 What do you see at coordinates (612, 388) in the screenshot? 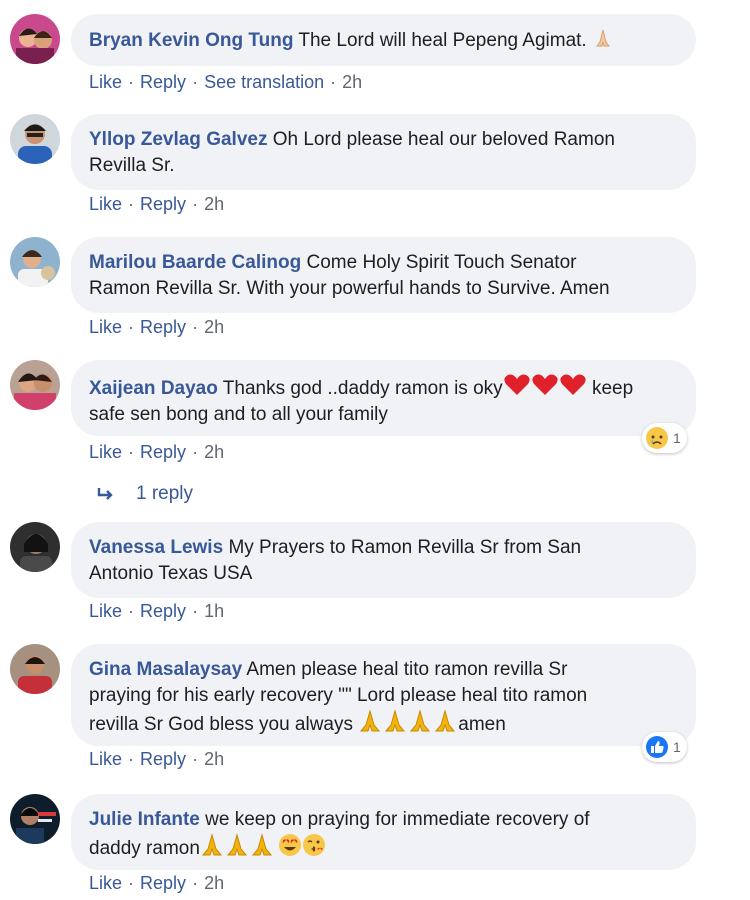
I see `comment-text-after: keep` at bounding box center [612, 388].